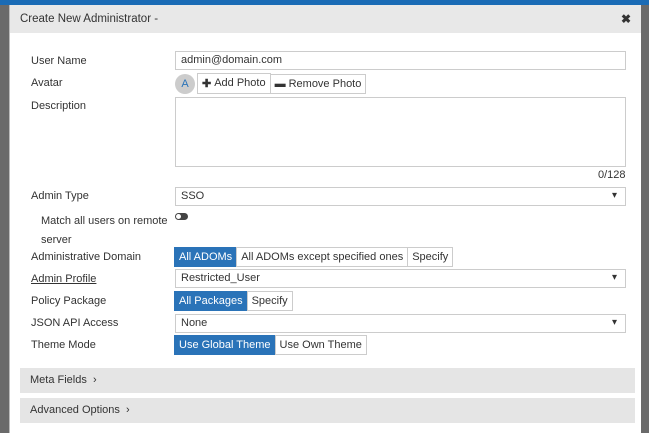 The height and width of the screenshot is (433, 649). Describe the element at coordinates (63, 345) in the screenshot. I see `theme-mode-label: Theme Mode` at that location.